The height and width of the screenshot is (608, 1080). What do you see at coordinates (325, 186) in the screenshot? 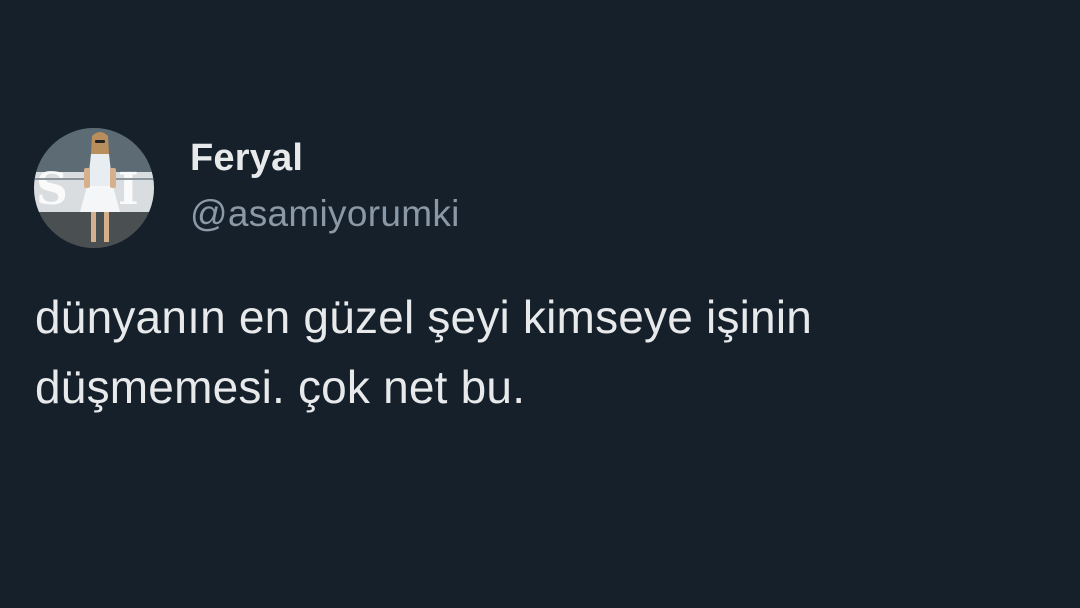
I see `tweet-author: Feryal @asamiyorumki` at bounding box center [325, 186].